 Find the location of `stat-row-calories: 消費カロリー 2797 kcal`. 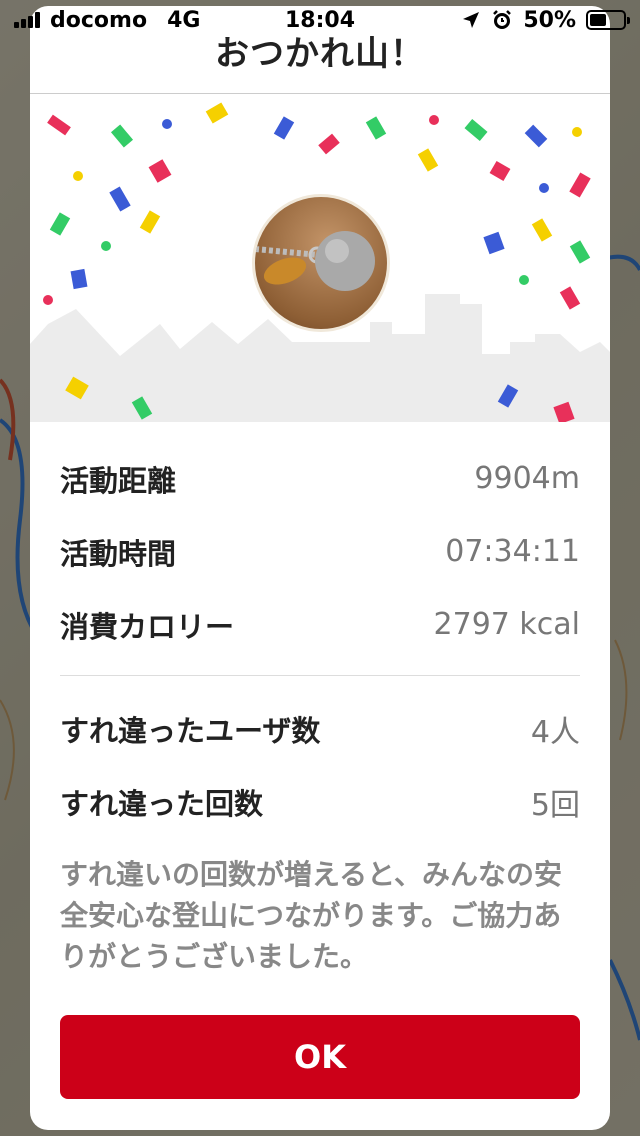

stat-row-calories: 消費カロリー 2797 kcal is located at coordinates (320, 624).